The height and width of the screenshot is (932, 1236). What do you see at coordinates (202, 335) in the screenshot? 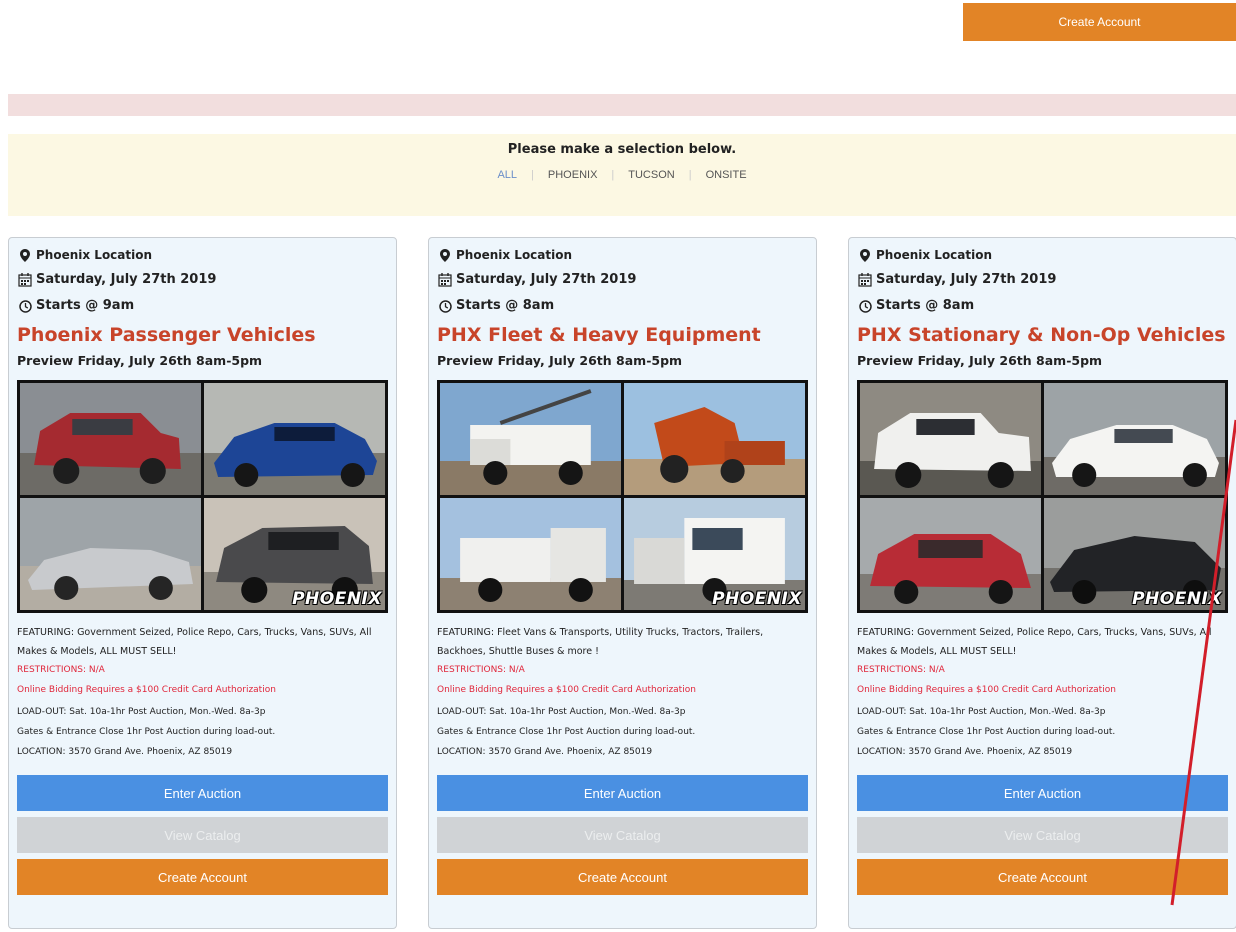
I see `auction-title: Phoenix Passenger Vehicles` at bounding box center [202, 335].